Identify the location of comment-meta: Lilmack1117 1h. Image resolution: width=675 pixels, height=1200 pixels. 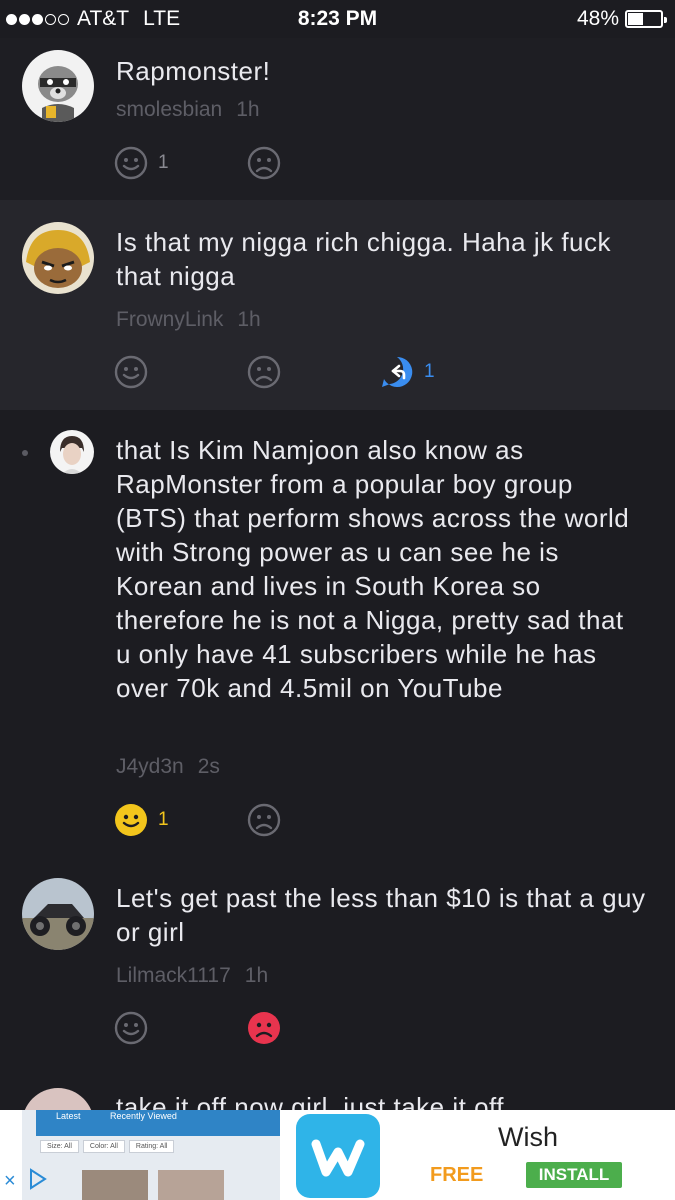
(192, 976).